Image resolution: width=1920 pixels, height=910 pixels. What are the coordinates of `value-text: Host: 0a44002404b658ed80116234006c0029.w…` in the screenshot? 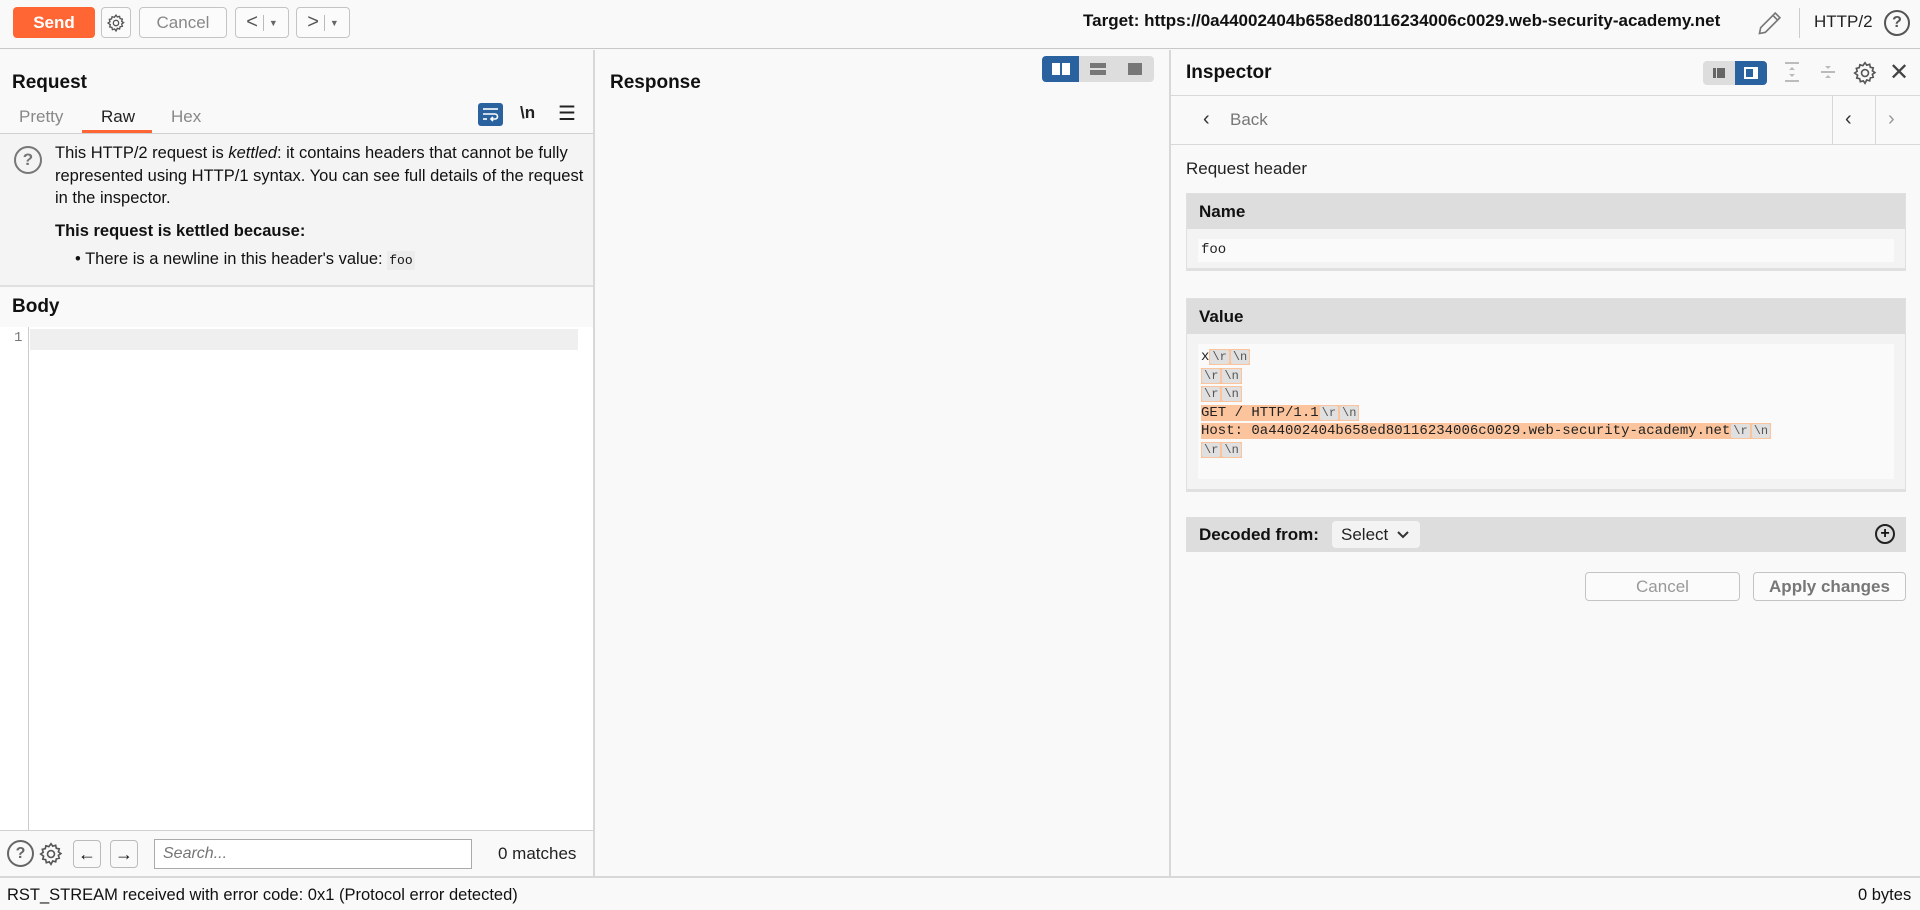 It's located at (1466, 431).